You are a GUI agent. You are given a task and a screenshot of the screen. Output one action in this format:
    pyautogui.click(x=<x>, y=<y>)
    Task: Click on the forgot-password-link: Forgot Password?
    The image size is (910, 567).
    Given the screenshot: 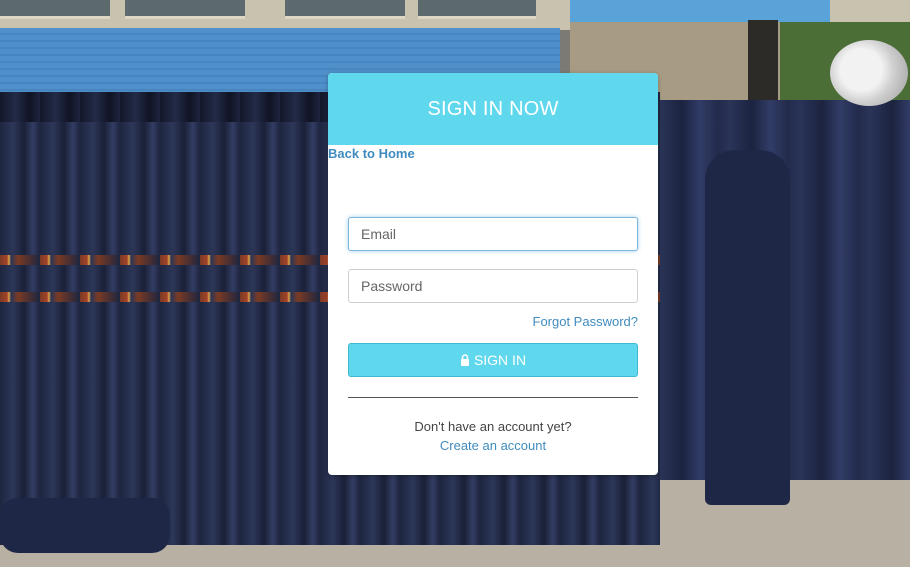 What is the action you would take?
    pyautogui.click(x=586, y=321)
    